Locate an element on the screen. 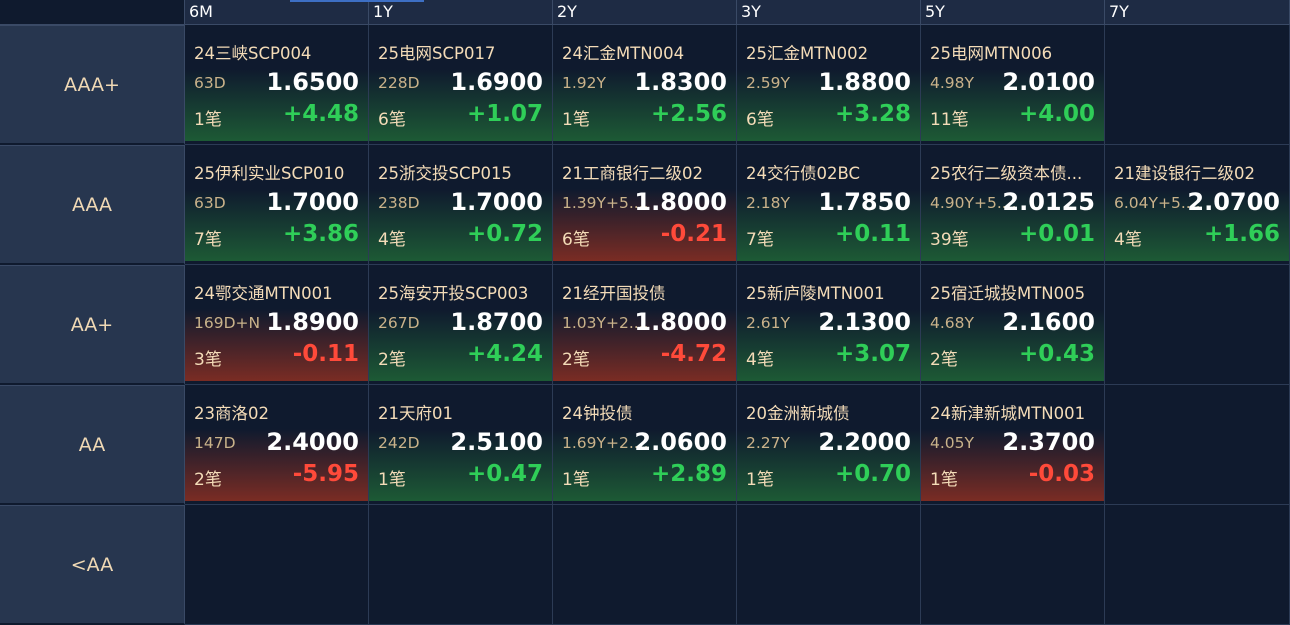 The image size is (1290, 625). bond-card: 25海安开投SCP003 267D 1.8700 2笔 +4.24 is located at coordinates (460, 323).